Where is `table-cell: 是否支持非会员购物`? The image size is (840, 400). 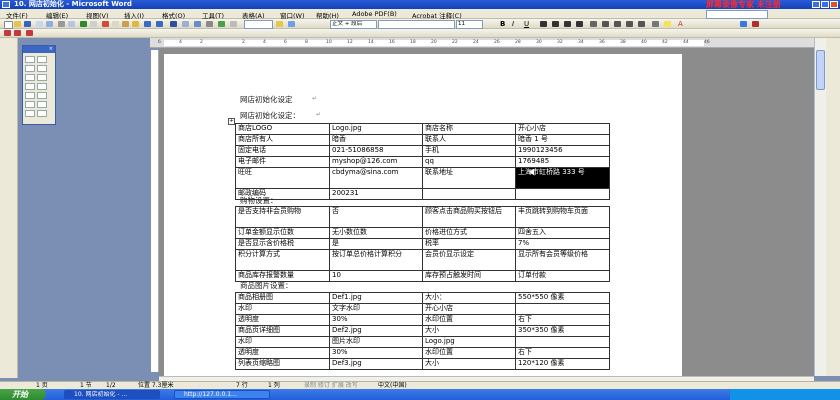 table-cell: 是否支持非会员购物 is located at coordinates (282, 217).